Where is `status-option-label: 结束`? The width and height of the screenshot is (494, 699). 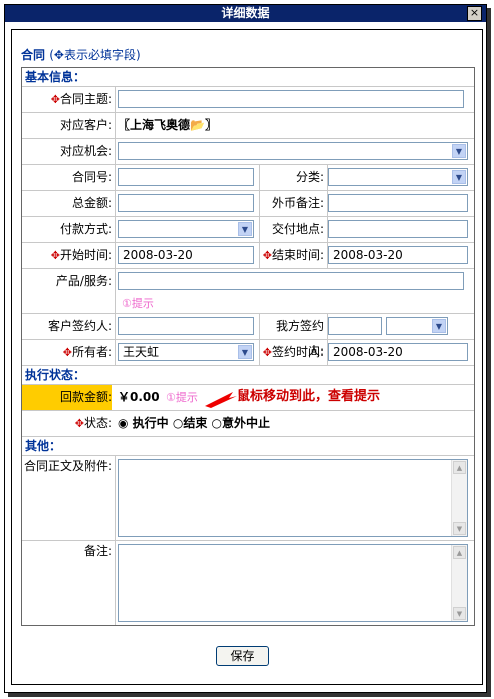 status-option-label: 结束 is located at coordinates (195, 423).